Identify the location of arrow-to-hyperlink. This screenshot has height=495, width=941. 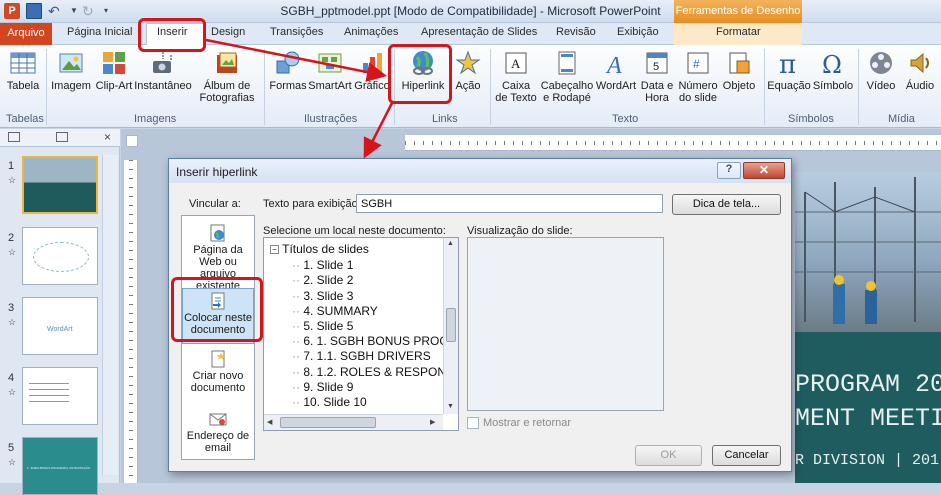
(296, 60).